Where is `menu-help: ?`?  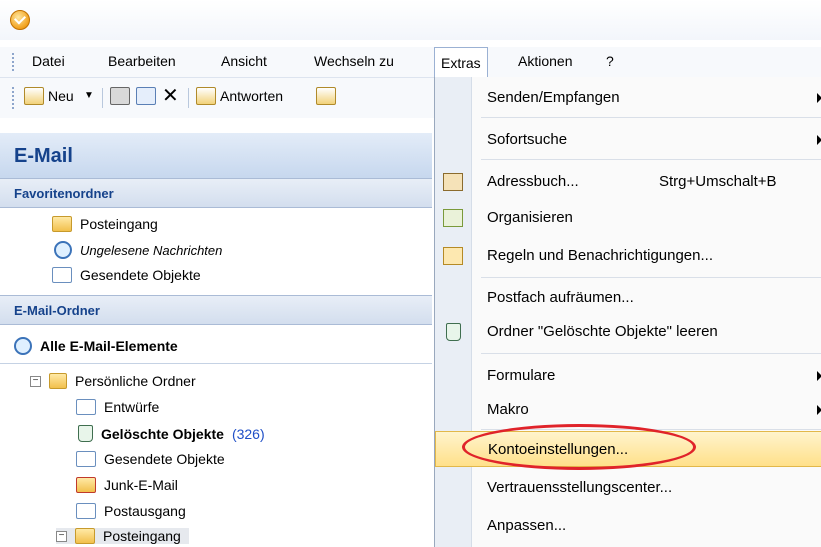
menu-help: ? is located at coordinates (610, 61).